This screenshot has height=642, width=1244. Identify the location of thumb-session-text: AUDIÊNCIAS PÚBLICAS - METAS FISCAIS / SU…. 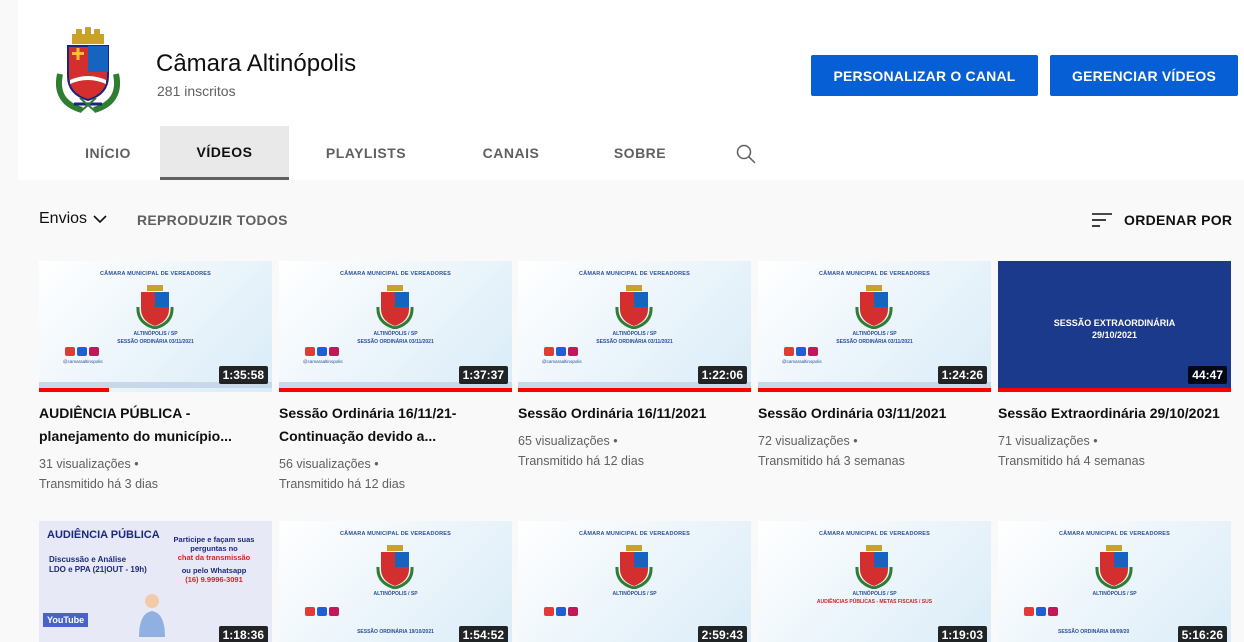
(874, 602).